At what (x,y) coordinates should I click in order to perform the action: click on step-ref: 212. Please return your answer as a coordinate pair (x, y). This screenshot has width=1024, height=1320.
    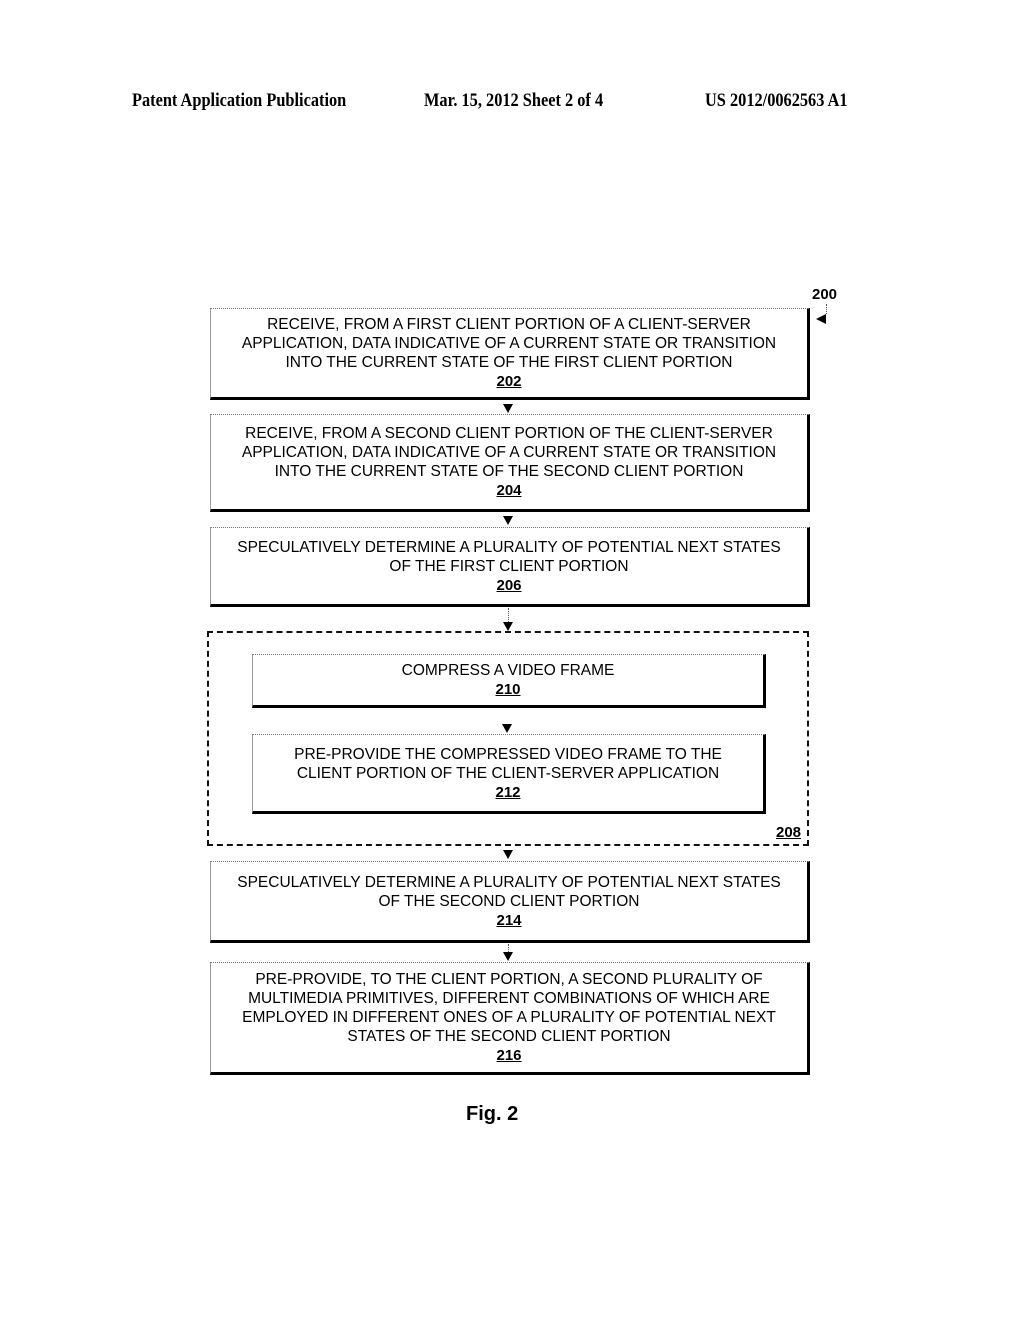
    Looking at the image, I should click on (508, 792).